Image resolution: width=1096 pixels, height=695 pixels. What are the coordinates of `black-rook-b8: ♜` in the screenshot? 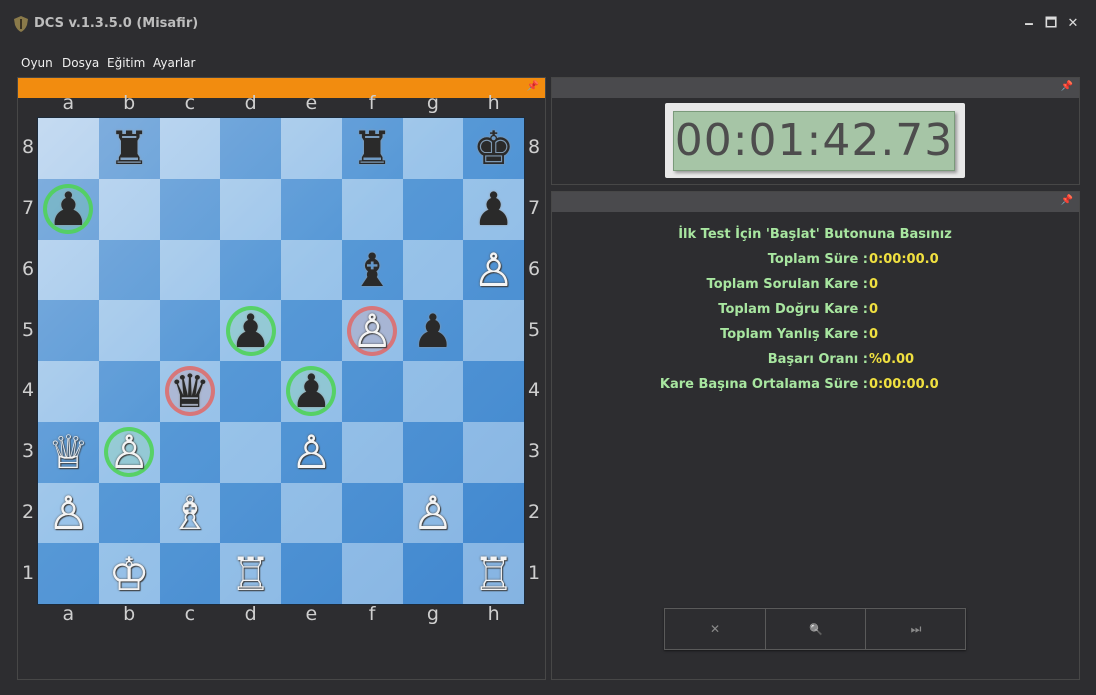 It's located at (129, 148).